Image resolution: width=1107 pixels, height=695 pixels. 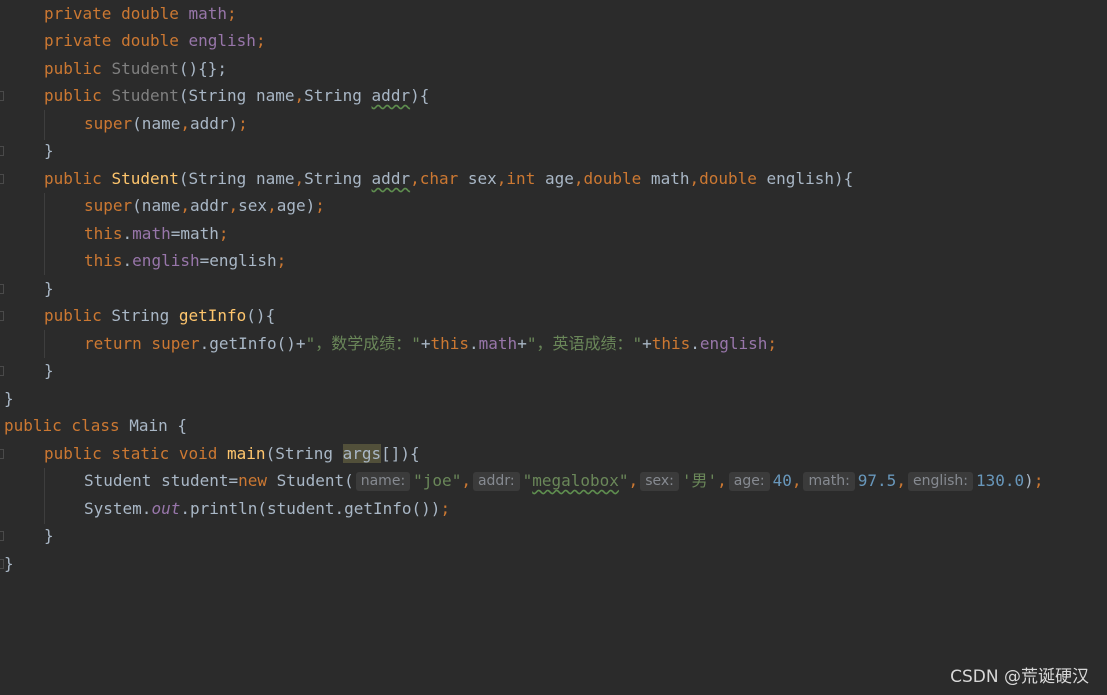 What do you see at coordinates (214, 123) in the screenshot?
I see `code-token: addr)` at bounding box center [214, 123].